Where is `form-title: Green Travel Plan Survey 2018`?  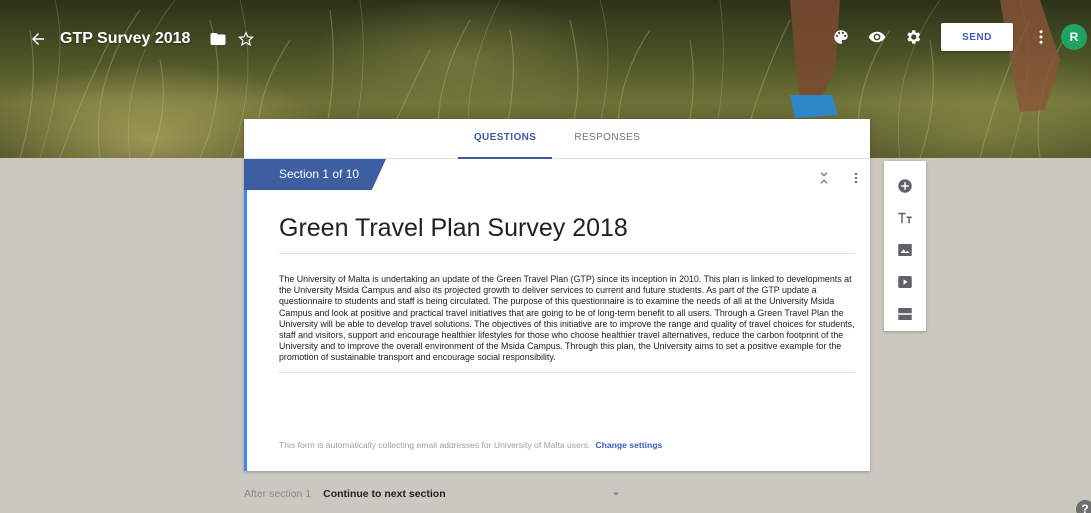 form-title: Green Travel Plan Survey 2018 is located at coordinates (567, 234).